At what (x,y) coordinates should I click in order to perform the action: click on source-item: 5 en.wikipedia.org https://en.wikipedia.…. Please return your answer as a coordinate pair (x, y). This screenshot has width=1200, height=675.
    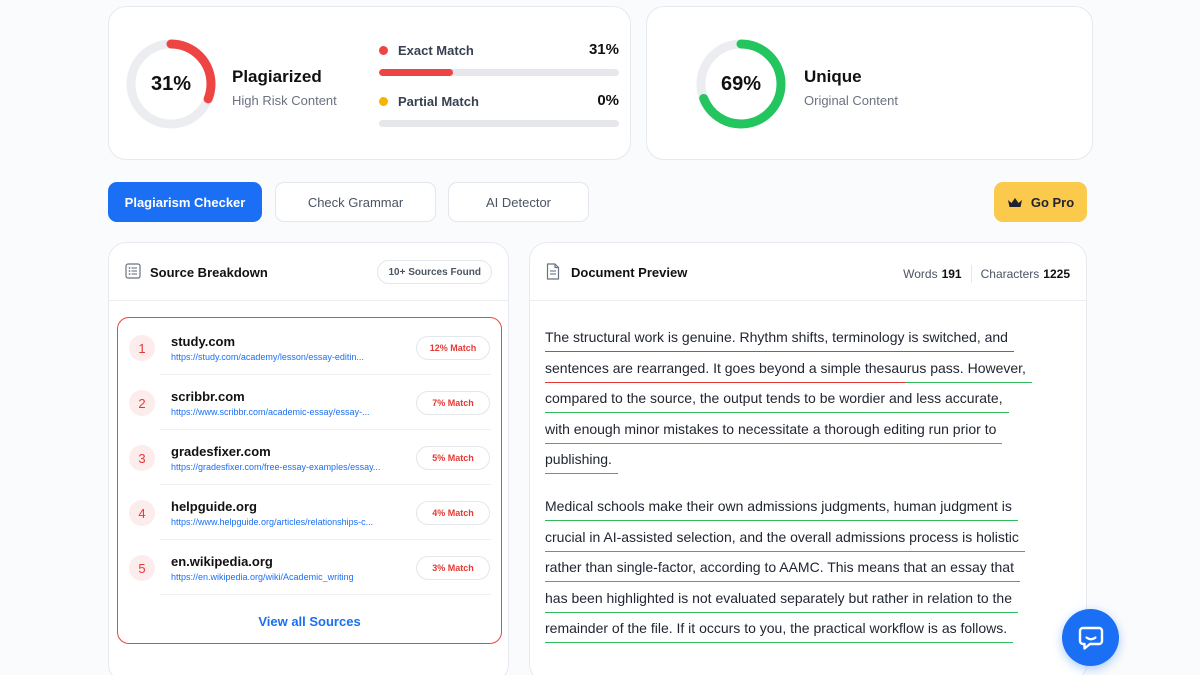
    Looking at the image, I should click on (309, 567).